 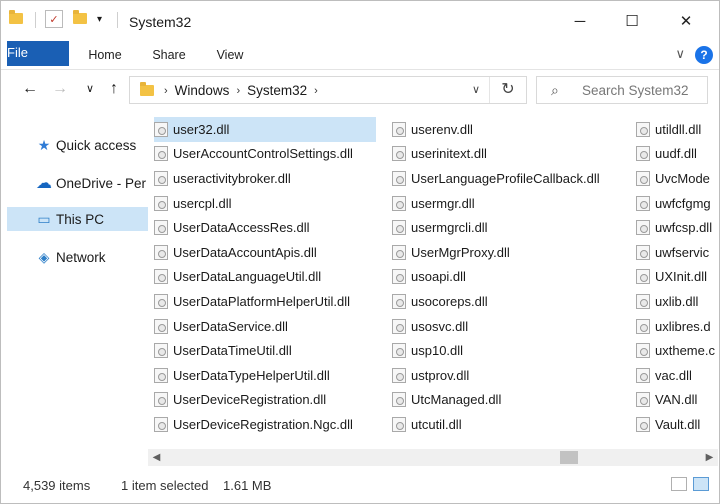 What do you see at coordinates (266, 277) in the screenshot?
I see `file-item: UserDataLanguageUtil.dll` at bounding box center [266, 277].